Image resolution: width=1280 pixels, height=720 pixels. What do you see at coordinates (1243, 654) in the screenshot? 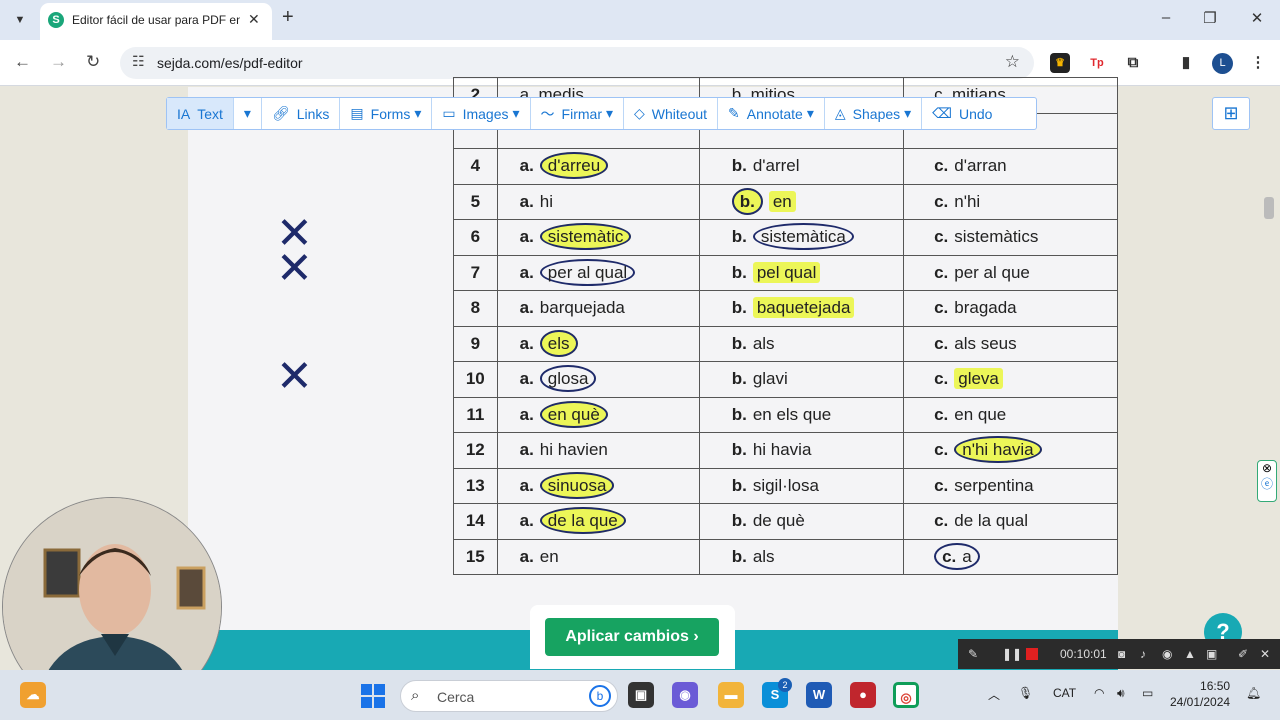
I see `edit-icon: ✐` at bounding box center [1243, 654].